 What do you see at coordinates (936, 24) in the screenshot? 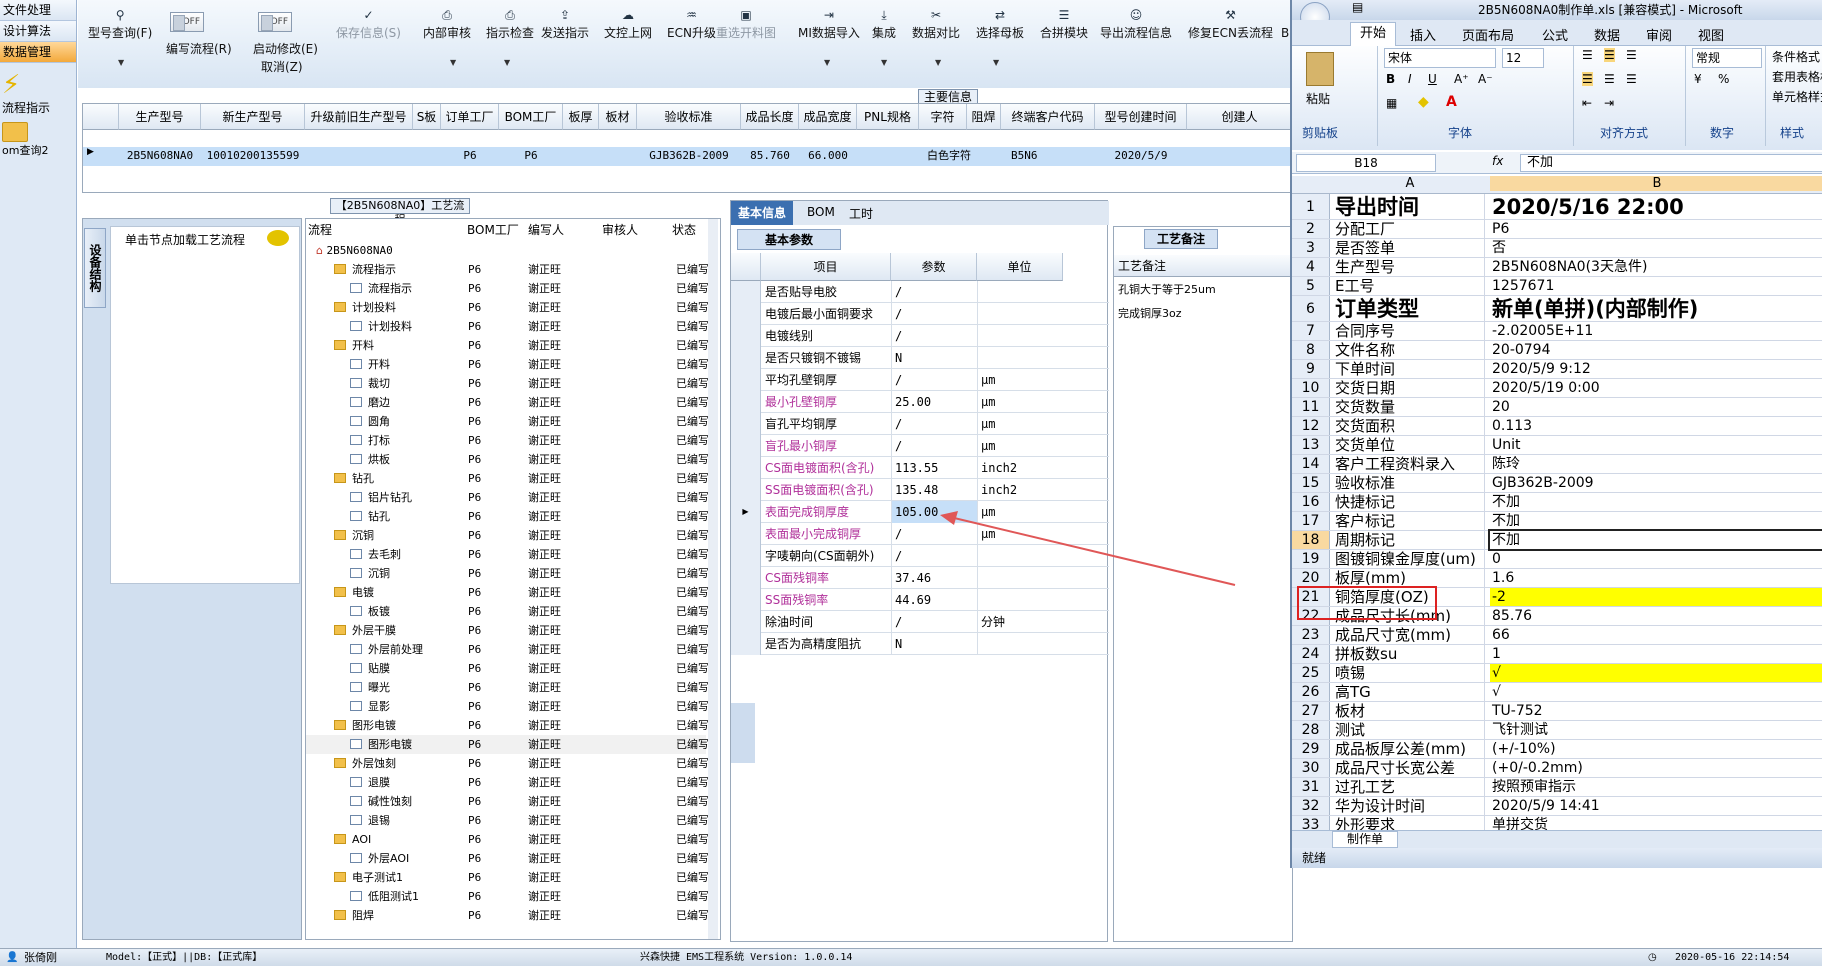
I see `data-compare-button: ✂ 数据对比` at bounding box center [936, 24].